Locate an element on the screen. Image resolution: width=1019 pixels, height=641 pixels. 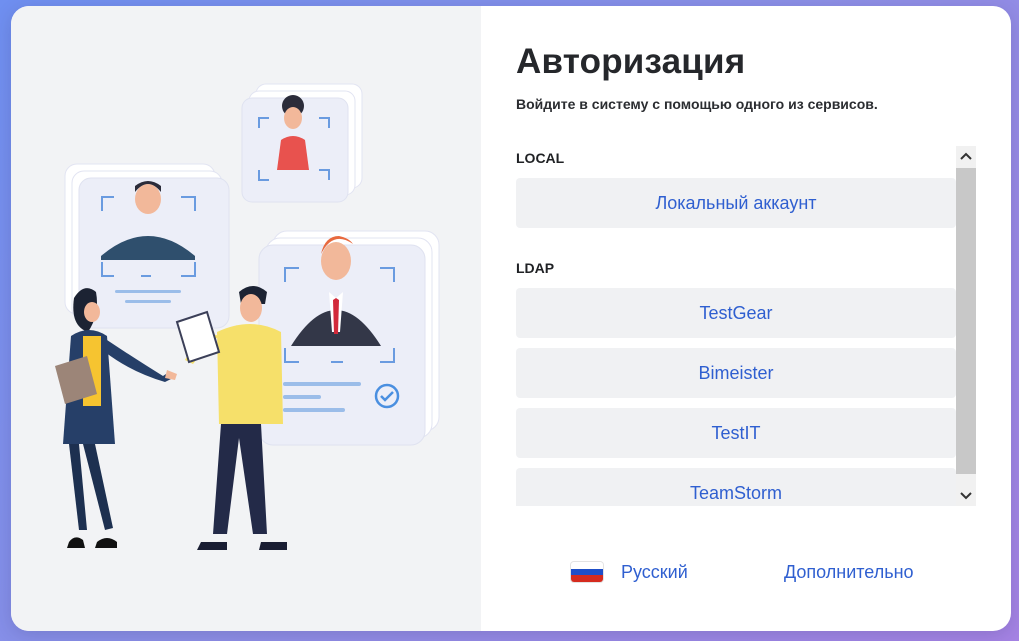
ldap-bimeister-button: Bimeister is located at coordinates (736, 373).